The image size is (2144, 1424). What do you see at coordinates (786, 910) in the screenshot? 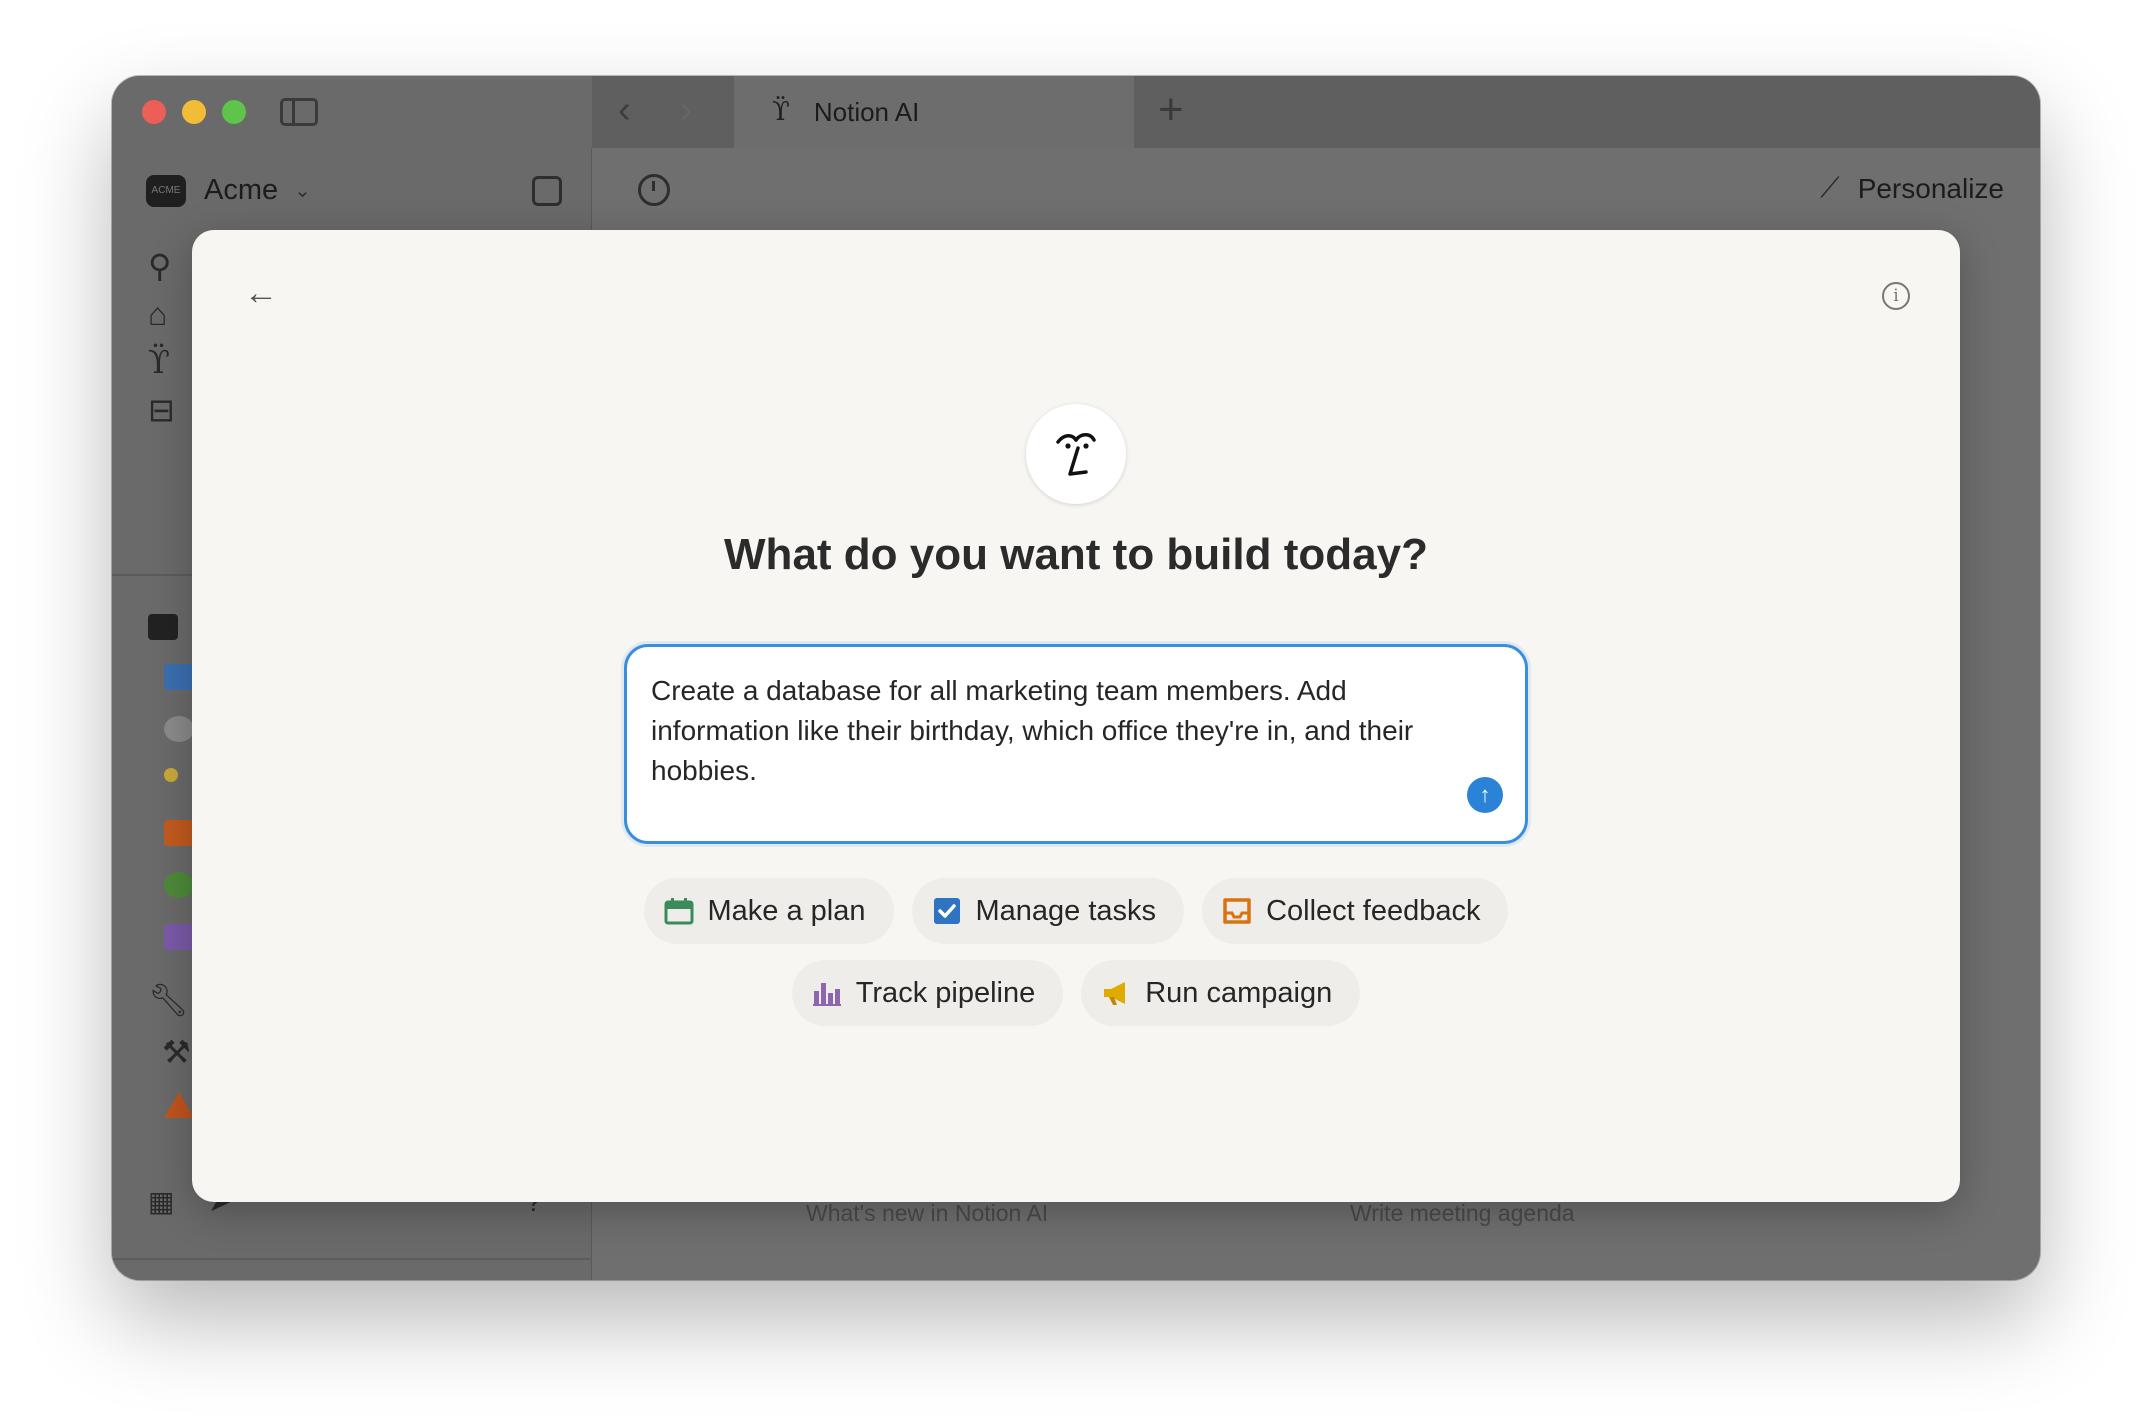
I see `chip-label: Make a plan` at bounding box center [786, 910].